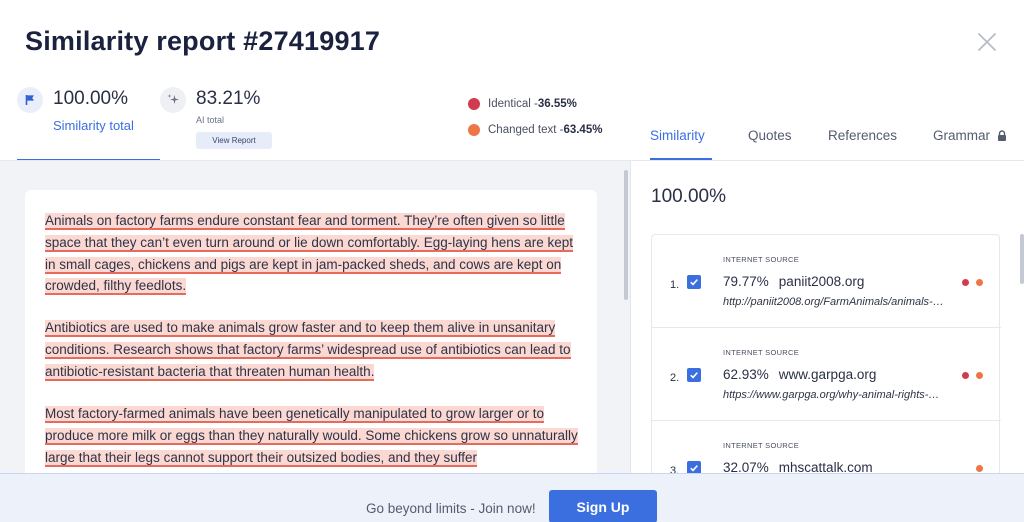 This screenshot has width=1024, height=522. I want to click on legend-identical: Identical - 36.55%, so click(535, 104).